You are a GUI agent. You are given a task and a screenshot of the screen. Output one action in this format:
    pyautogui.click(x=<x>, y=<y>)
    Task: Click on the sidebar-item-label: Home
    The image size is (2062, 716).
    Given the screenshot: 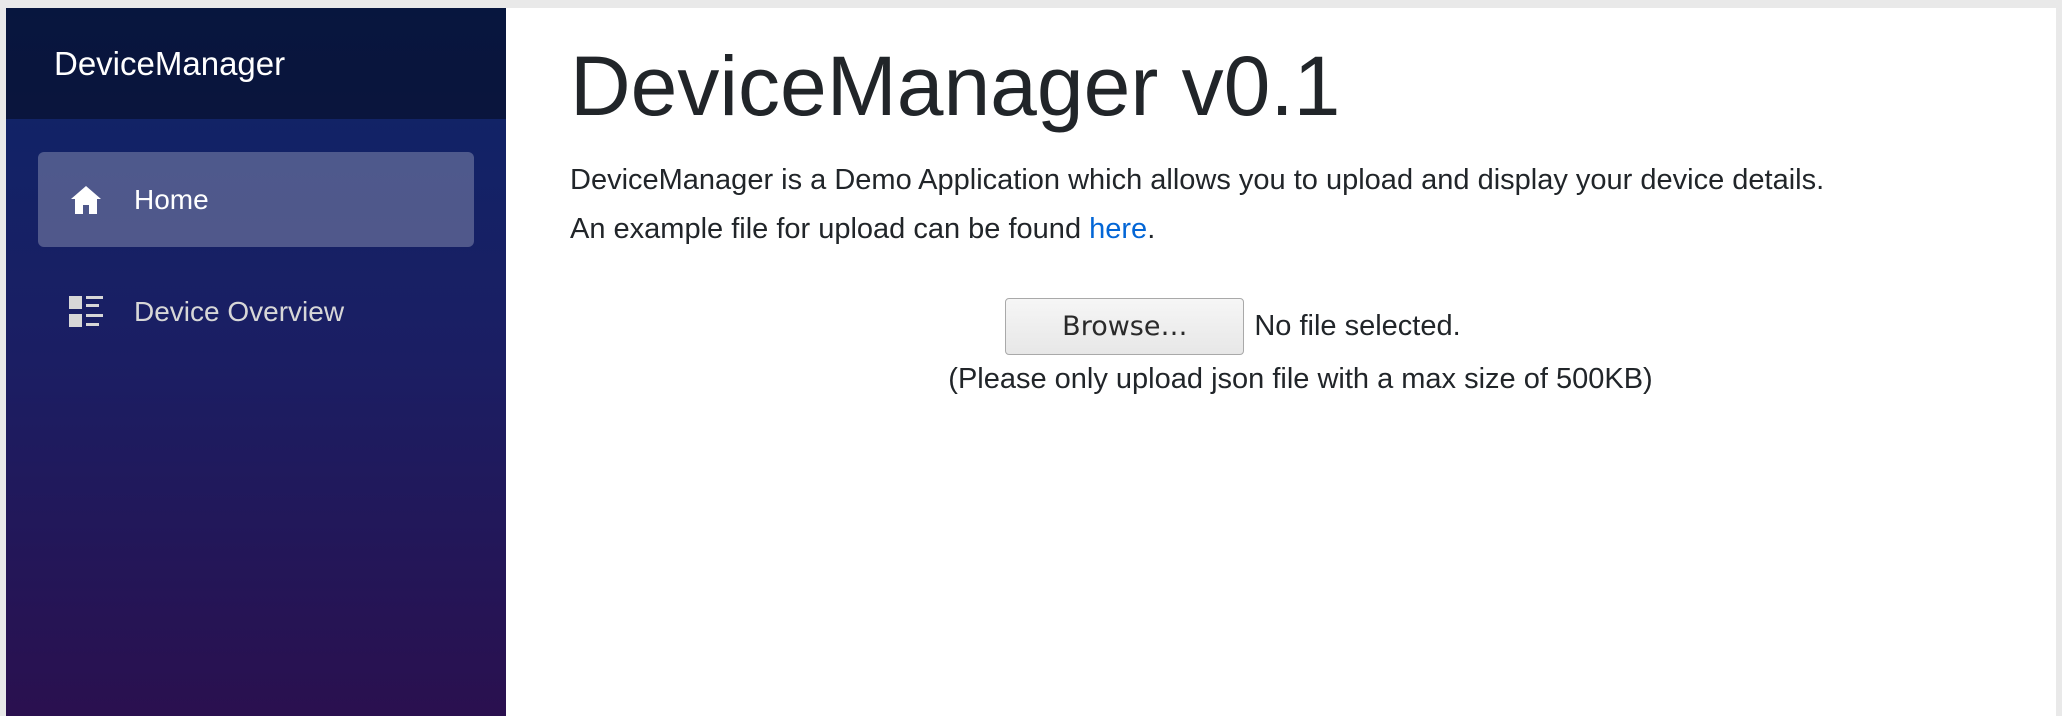 What is the action you would take?
    pyautogui.click(x=171, y=199)
    